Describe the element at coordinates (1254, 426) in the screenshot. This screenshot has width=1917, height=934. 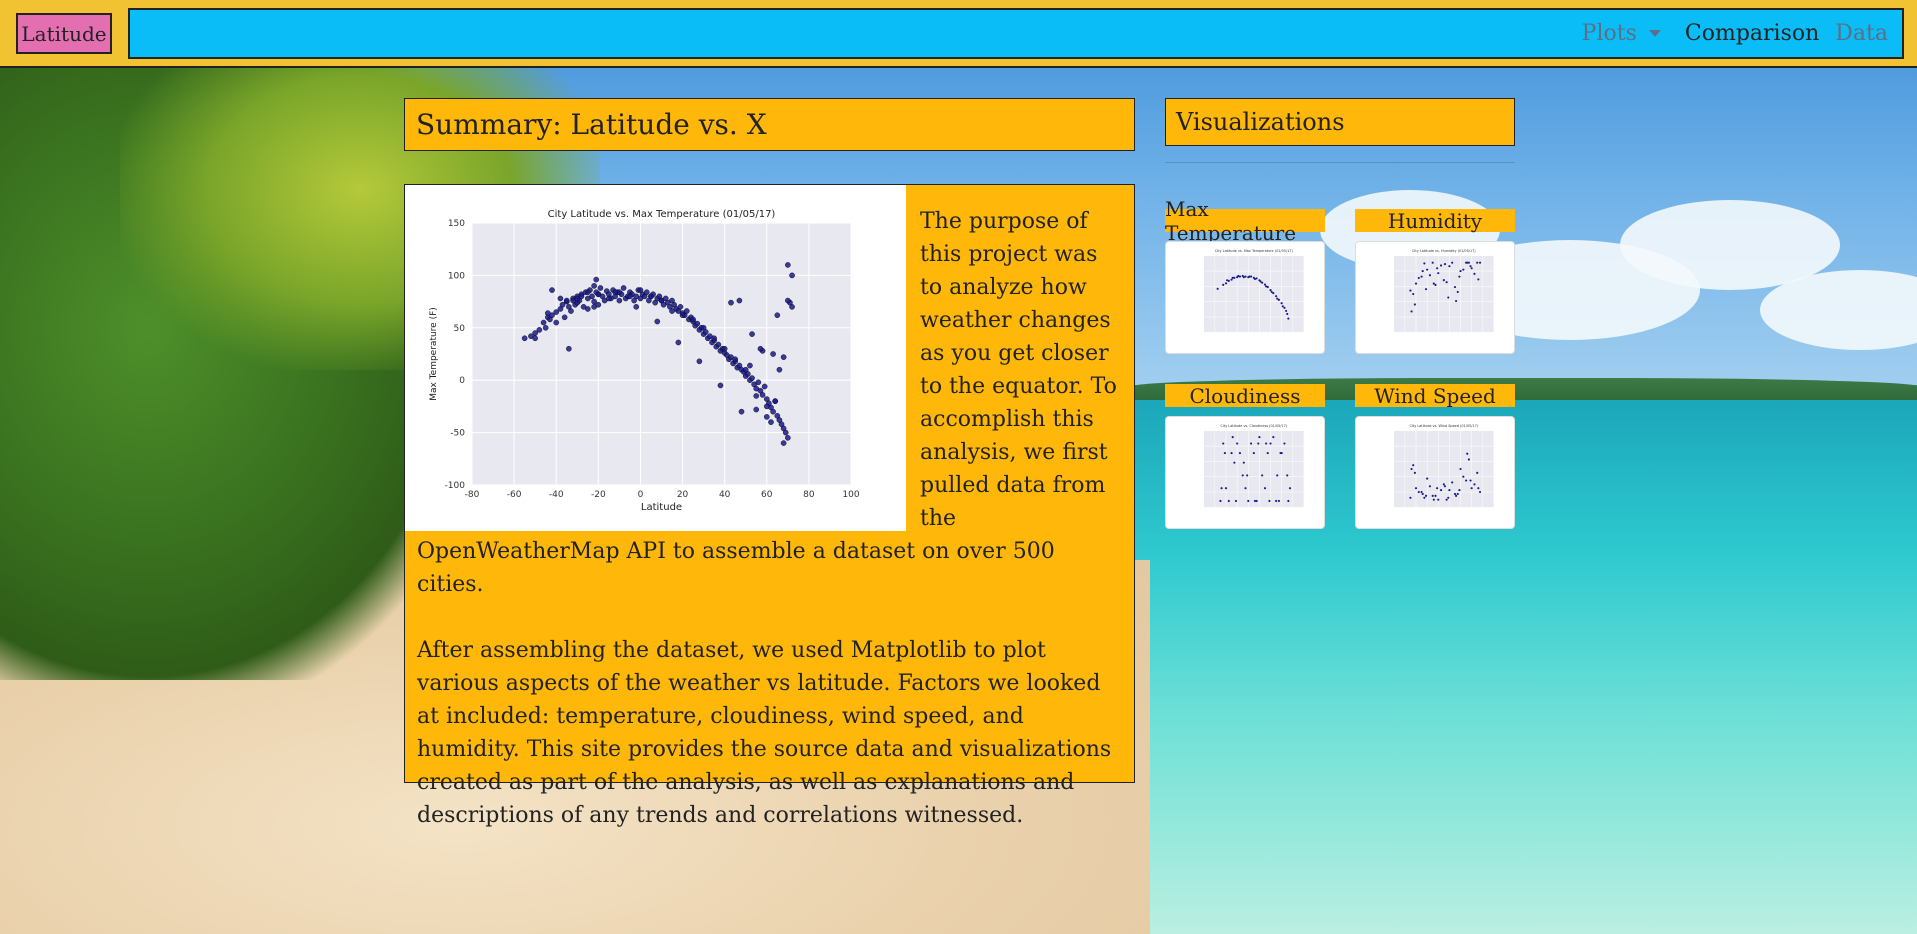
I see `thumbnail-title: City Latitude vs. Cloudiness (01/05/17)` at that location.